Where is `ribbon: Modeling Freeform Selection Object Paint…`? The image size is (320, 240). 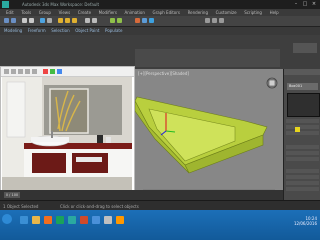
ribbon: Modeling Freeform Selection Object Paint… is located at coordinates (160, 31).